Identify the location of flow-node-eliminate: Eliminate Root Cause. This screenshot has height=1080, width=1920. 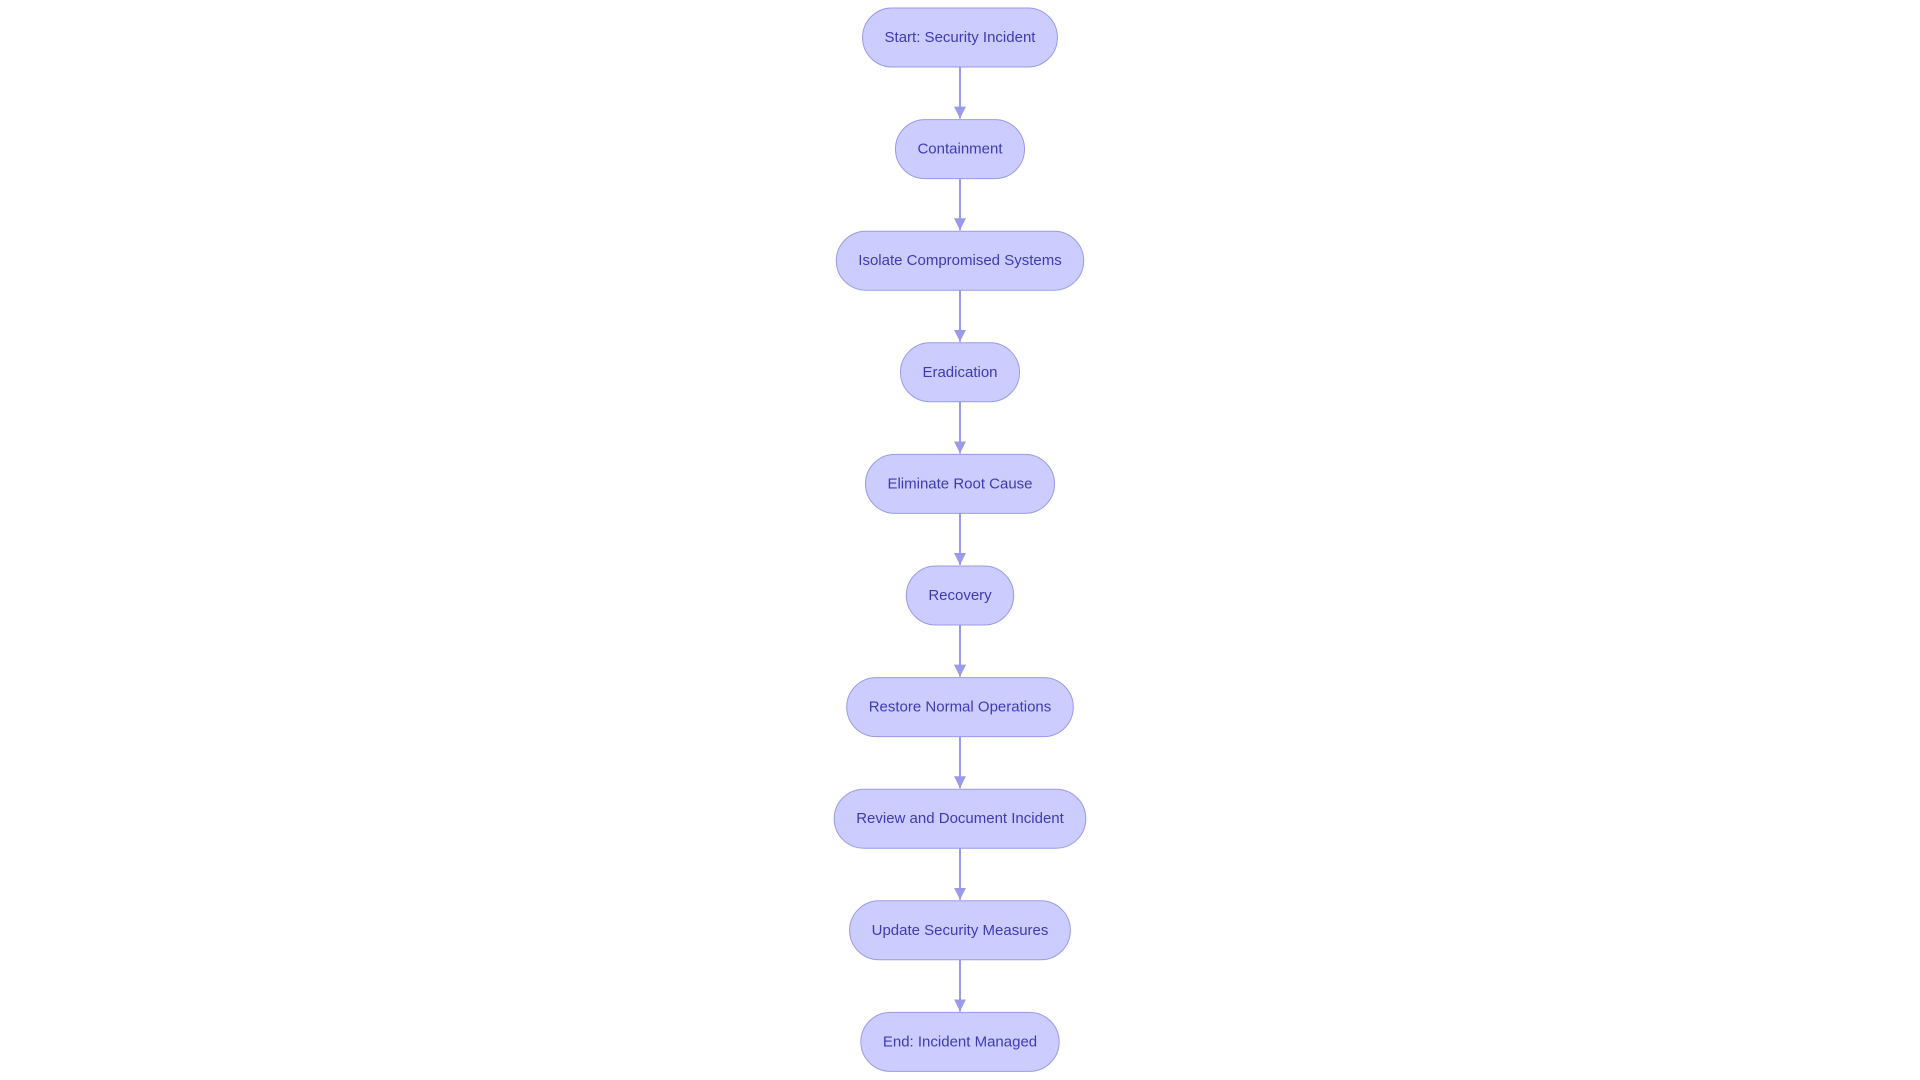
(960, 483).